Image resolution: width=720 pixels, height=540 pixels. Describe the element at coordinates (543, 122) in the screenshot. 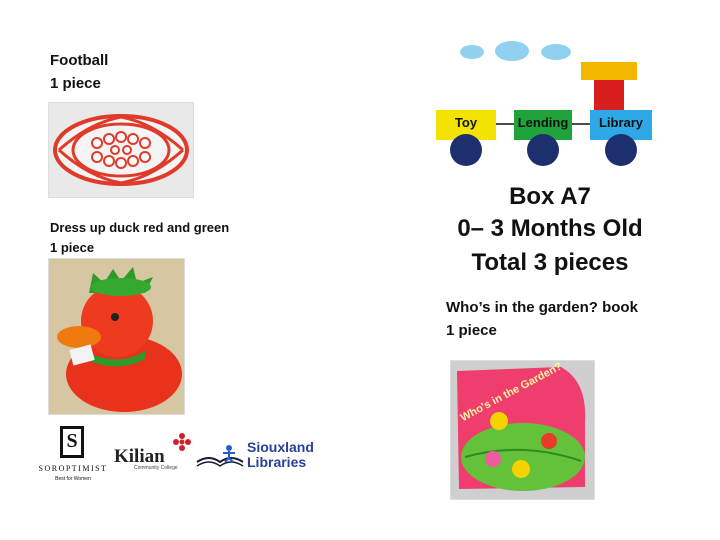

I see `train-car-lending: Lending` at that location.